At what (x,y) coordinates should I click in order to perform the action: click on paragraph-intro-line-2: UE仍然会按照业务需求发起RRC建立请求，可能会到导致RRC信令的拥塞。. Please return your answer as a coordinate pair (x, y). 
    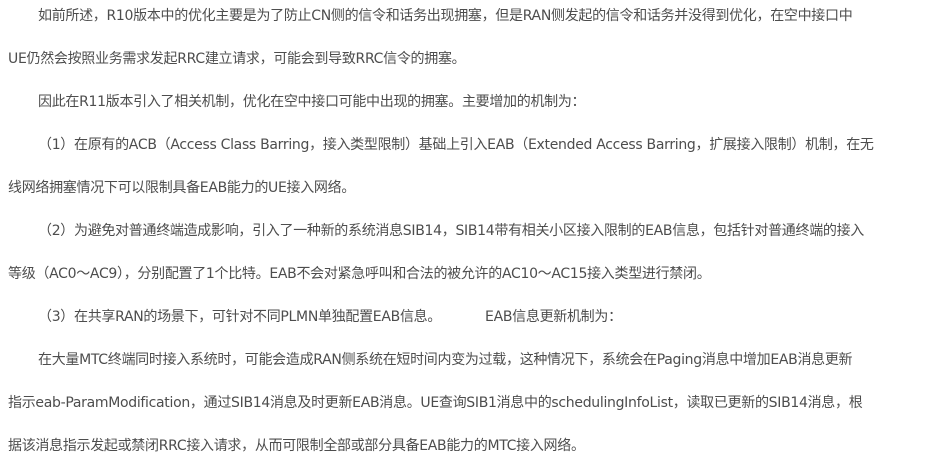
    Looking at the image, I should click on (237, 59).